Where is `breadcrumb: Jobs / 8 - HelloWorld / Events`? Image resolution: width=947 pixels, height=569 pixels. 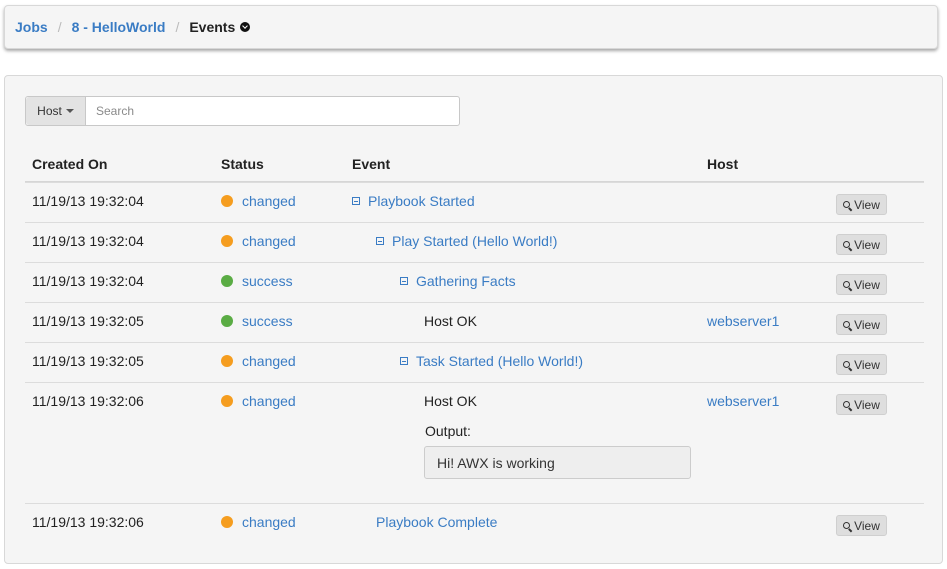 breadcrumb: Jobs / 8 - HelloWorld / Events is located at coordinates (471, 27).